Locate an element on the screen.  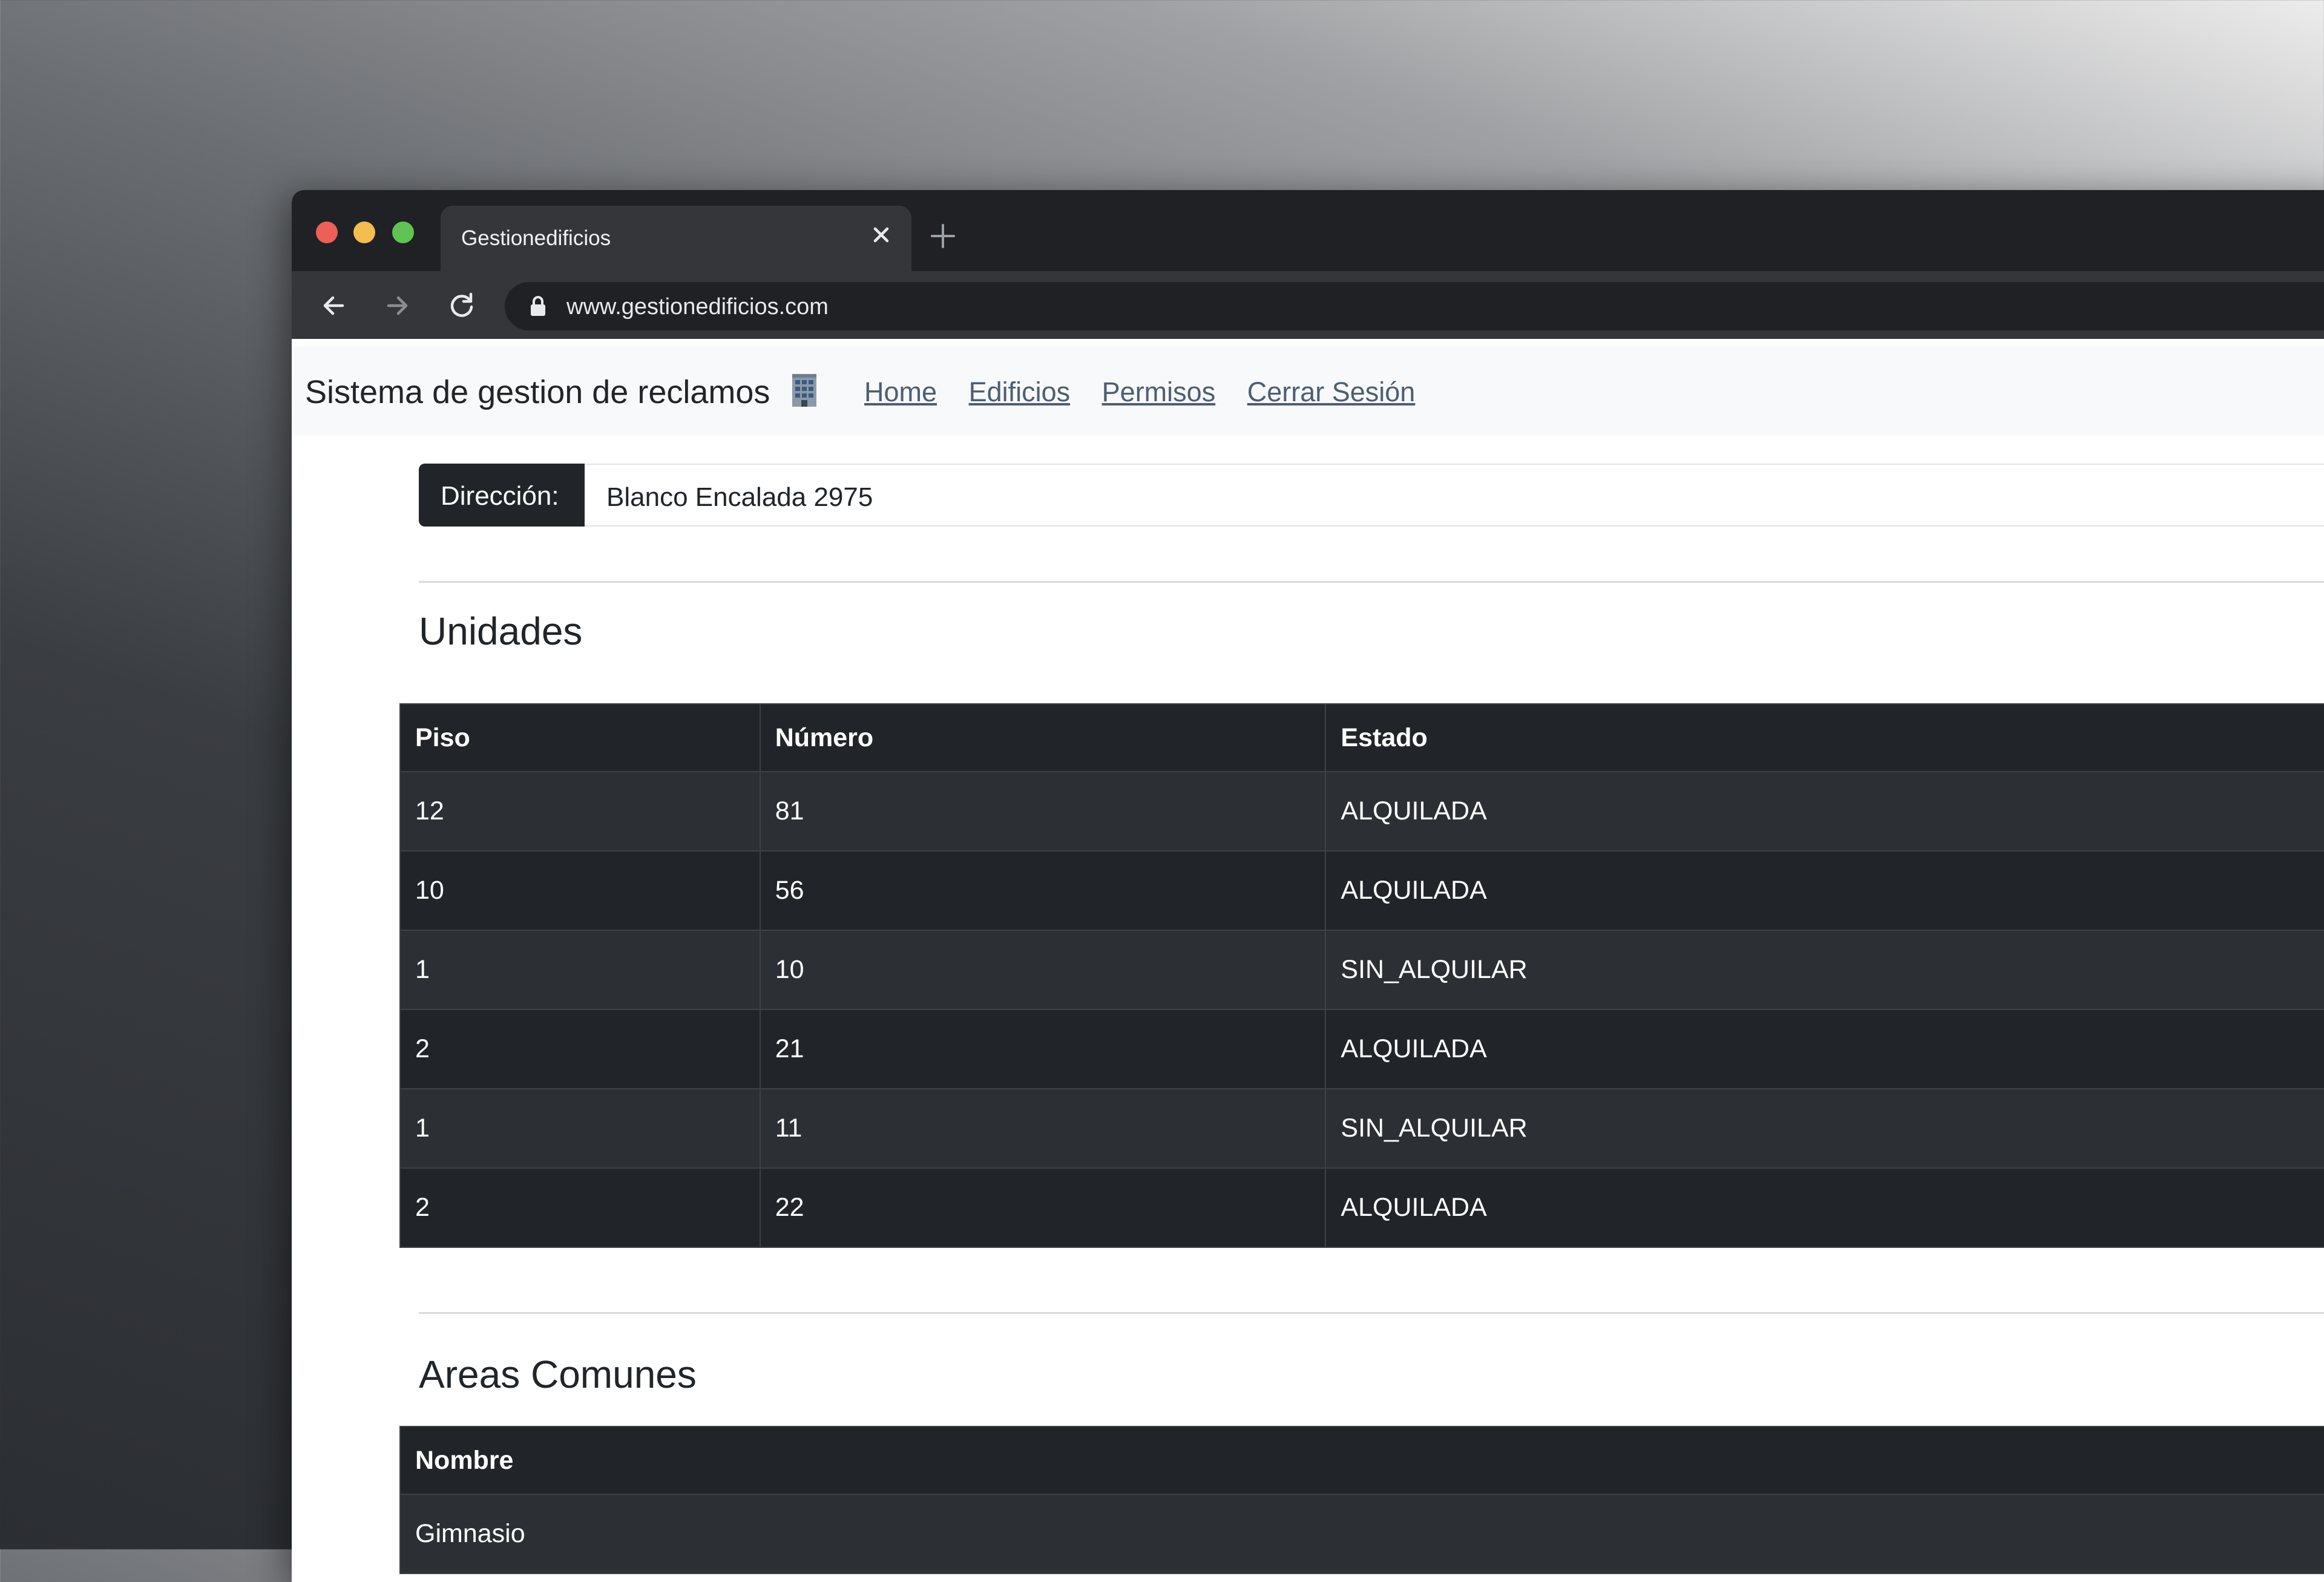
areas-comunes-title: Areas Comunes is located at coordinates (558, 1374).